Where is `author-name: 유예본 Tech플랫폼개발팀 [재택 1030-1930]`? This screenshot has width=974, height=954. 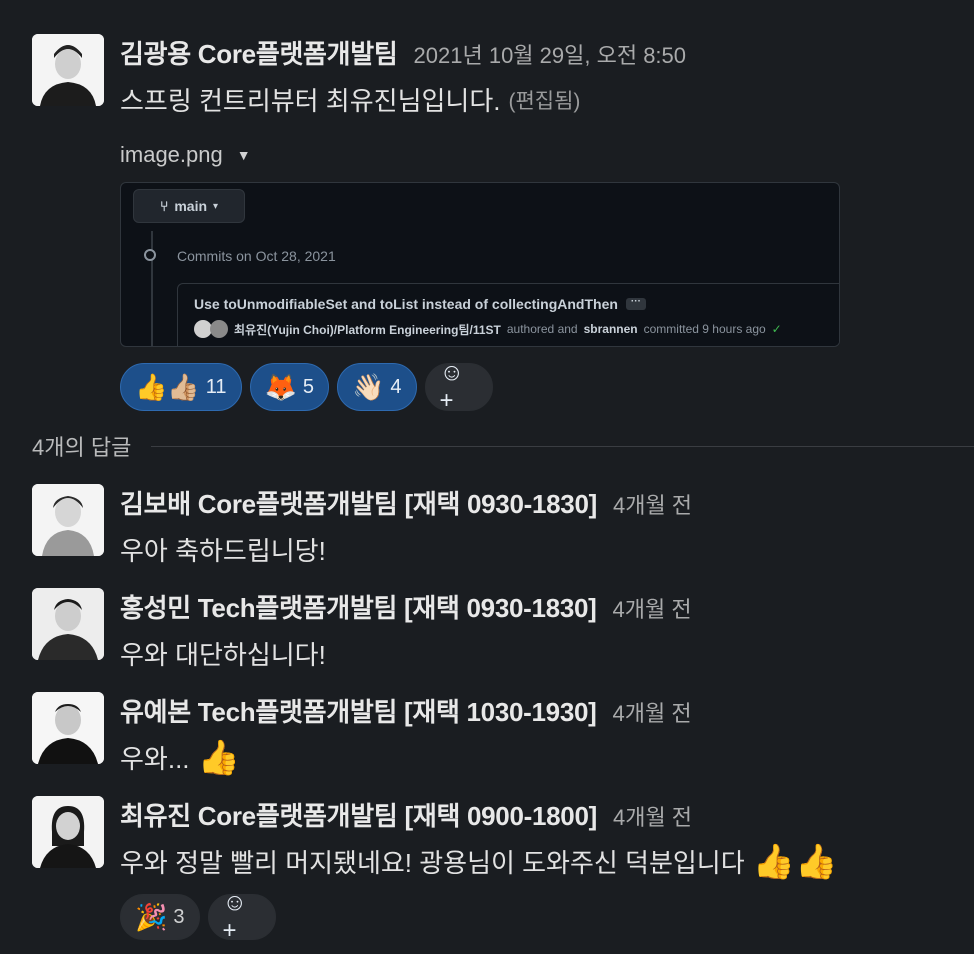 author-name: 유예본 Tech플랫폼개발팀 [재택 1030-1930] is located at coordinates (358, 710).